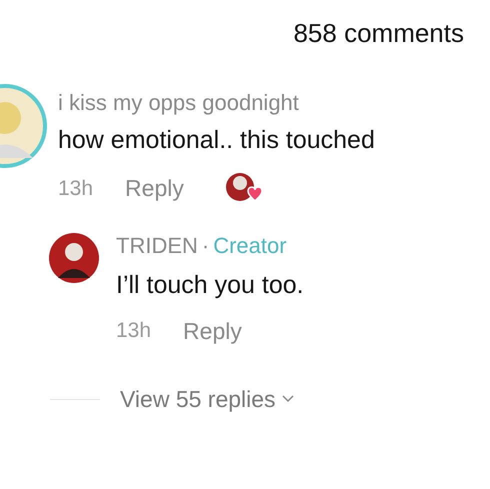 The height and width of the screenshot is (489, 490). What do you see at coordinates (210, 285) in the screenshot?
I see `comment-text: I’ll touch you too.` at bounding box center [210, 285].